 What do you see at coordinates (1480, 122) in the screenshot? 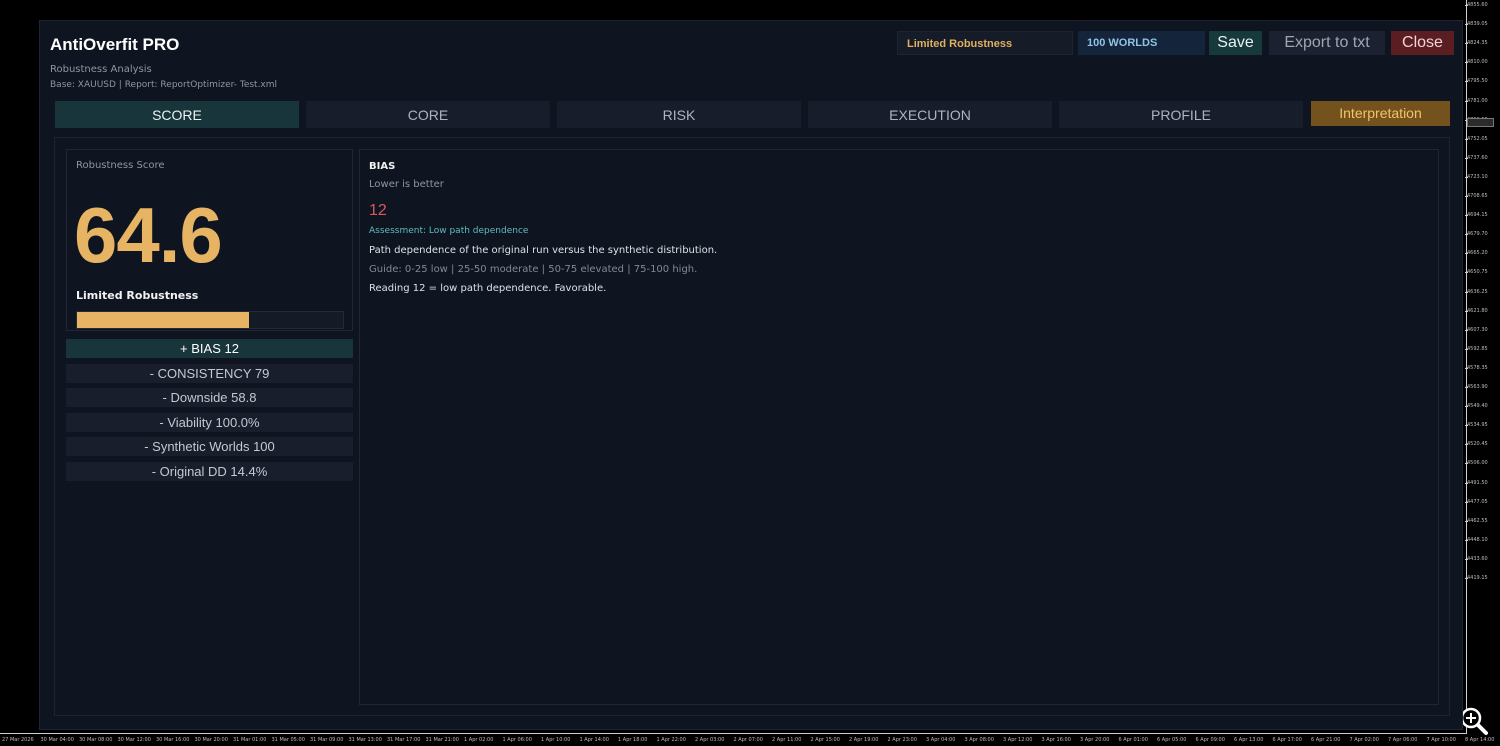
I see `current-price-tag` at bounding box center [1480, 122].